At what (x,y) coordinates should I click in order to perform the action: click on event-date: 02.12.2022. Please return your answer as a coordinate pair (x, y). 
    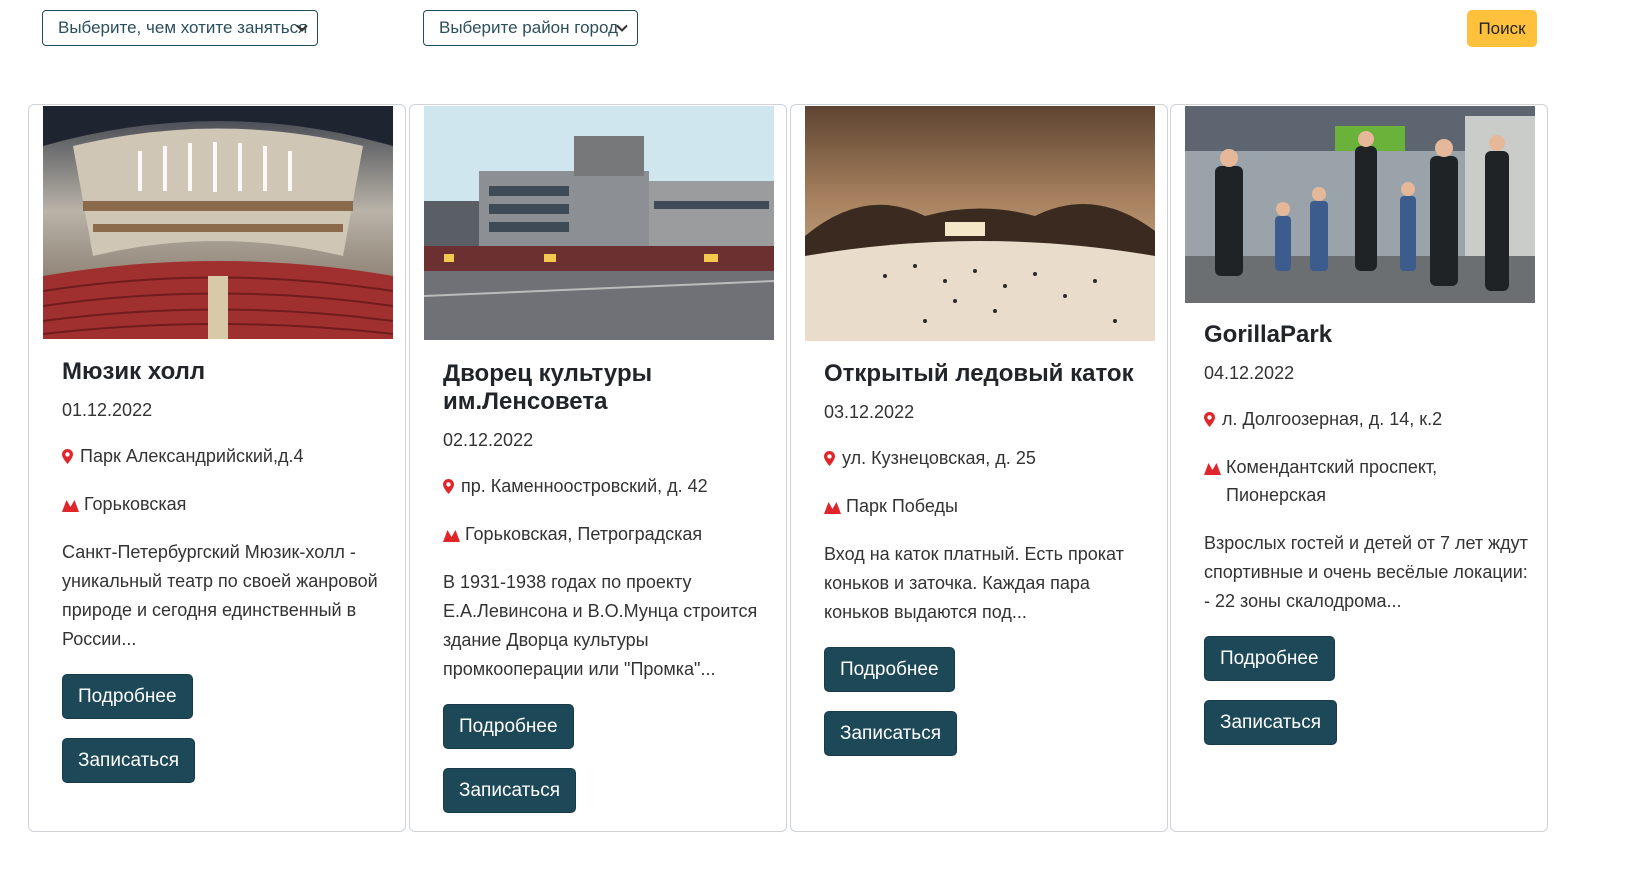
    Looking at the image, I should click on (488, 440).